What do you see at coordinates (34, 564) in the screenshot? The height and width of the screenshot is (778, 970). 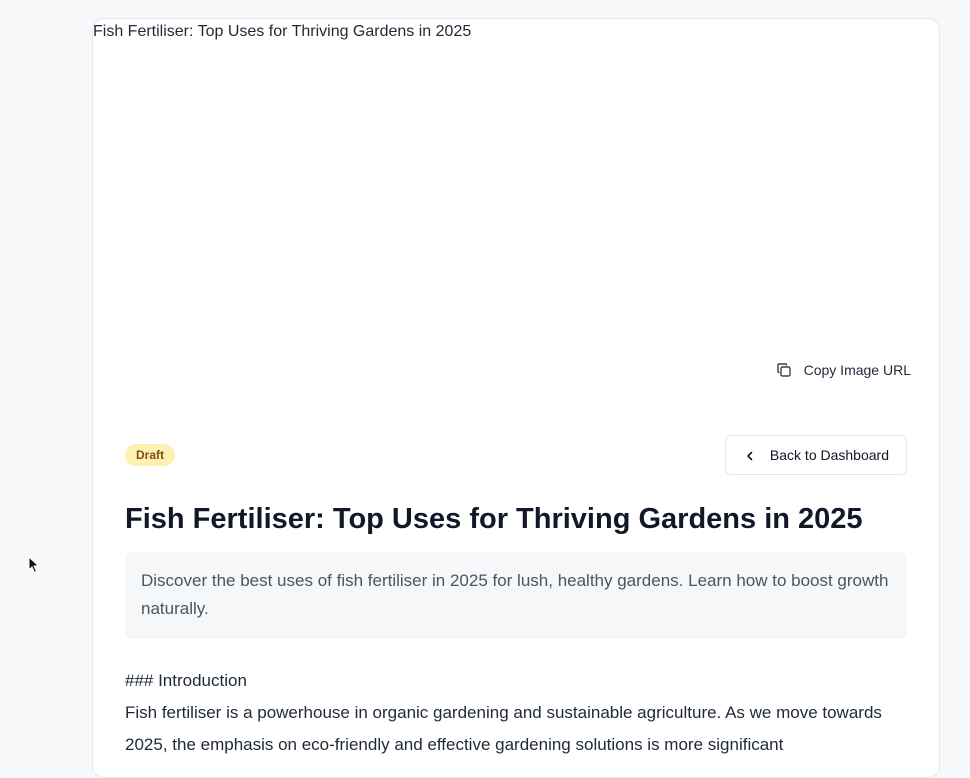 I see `mouse-pointer-icon` at bounding box center [34, 564].